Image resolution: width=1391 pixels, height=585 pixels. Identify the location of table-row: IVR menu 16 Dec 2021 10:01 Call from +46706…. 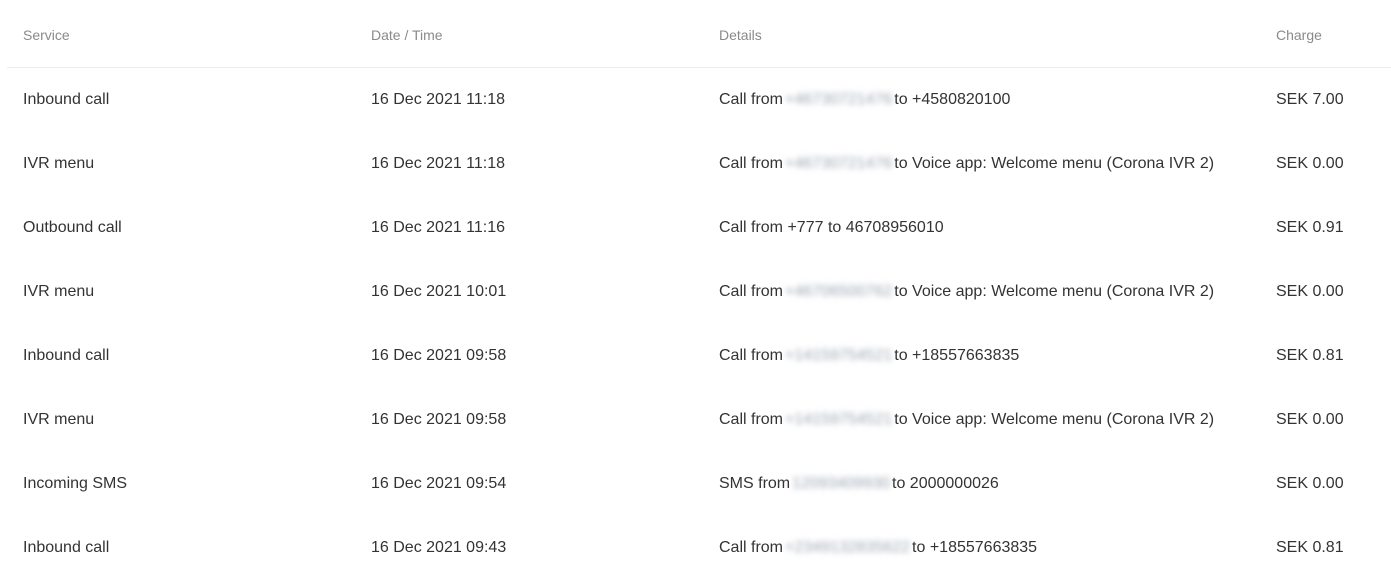
(695, 292).